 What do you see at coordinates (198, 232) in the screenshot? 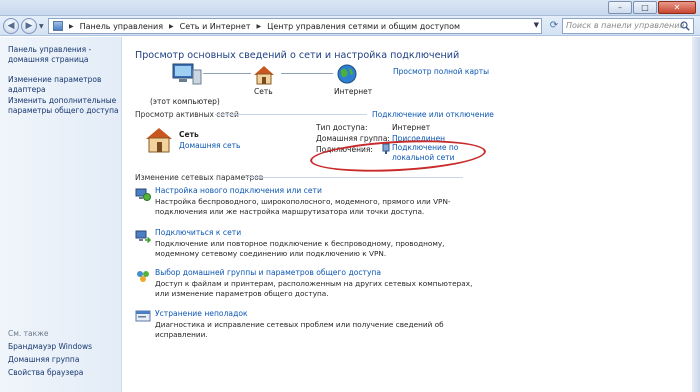
I see `task-title: Подключиться к сети` at bounding box center [198, 232].